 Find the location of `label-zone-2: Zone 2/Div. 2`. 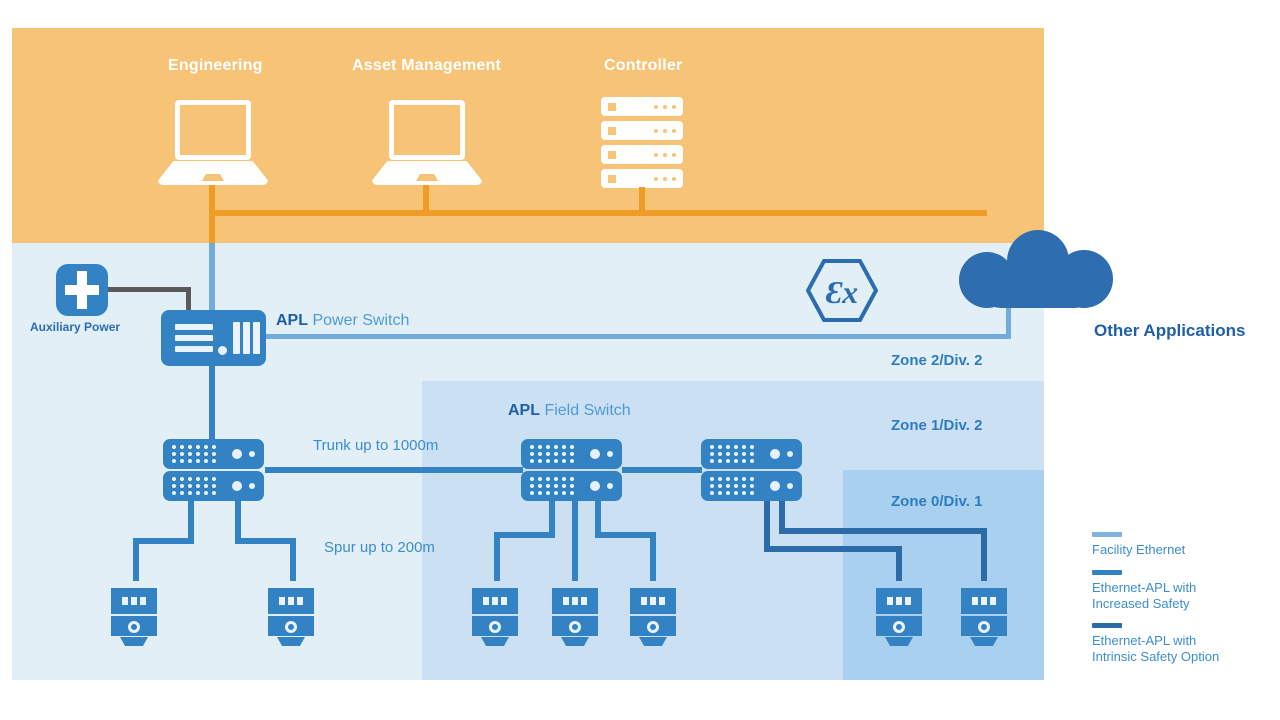

label-zone-2: Zone 2/Div. 2 is located at coordinates (937, 360).